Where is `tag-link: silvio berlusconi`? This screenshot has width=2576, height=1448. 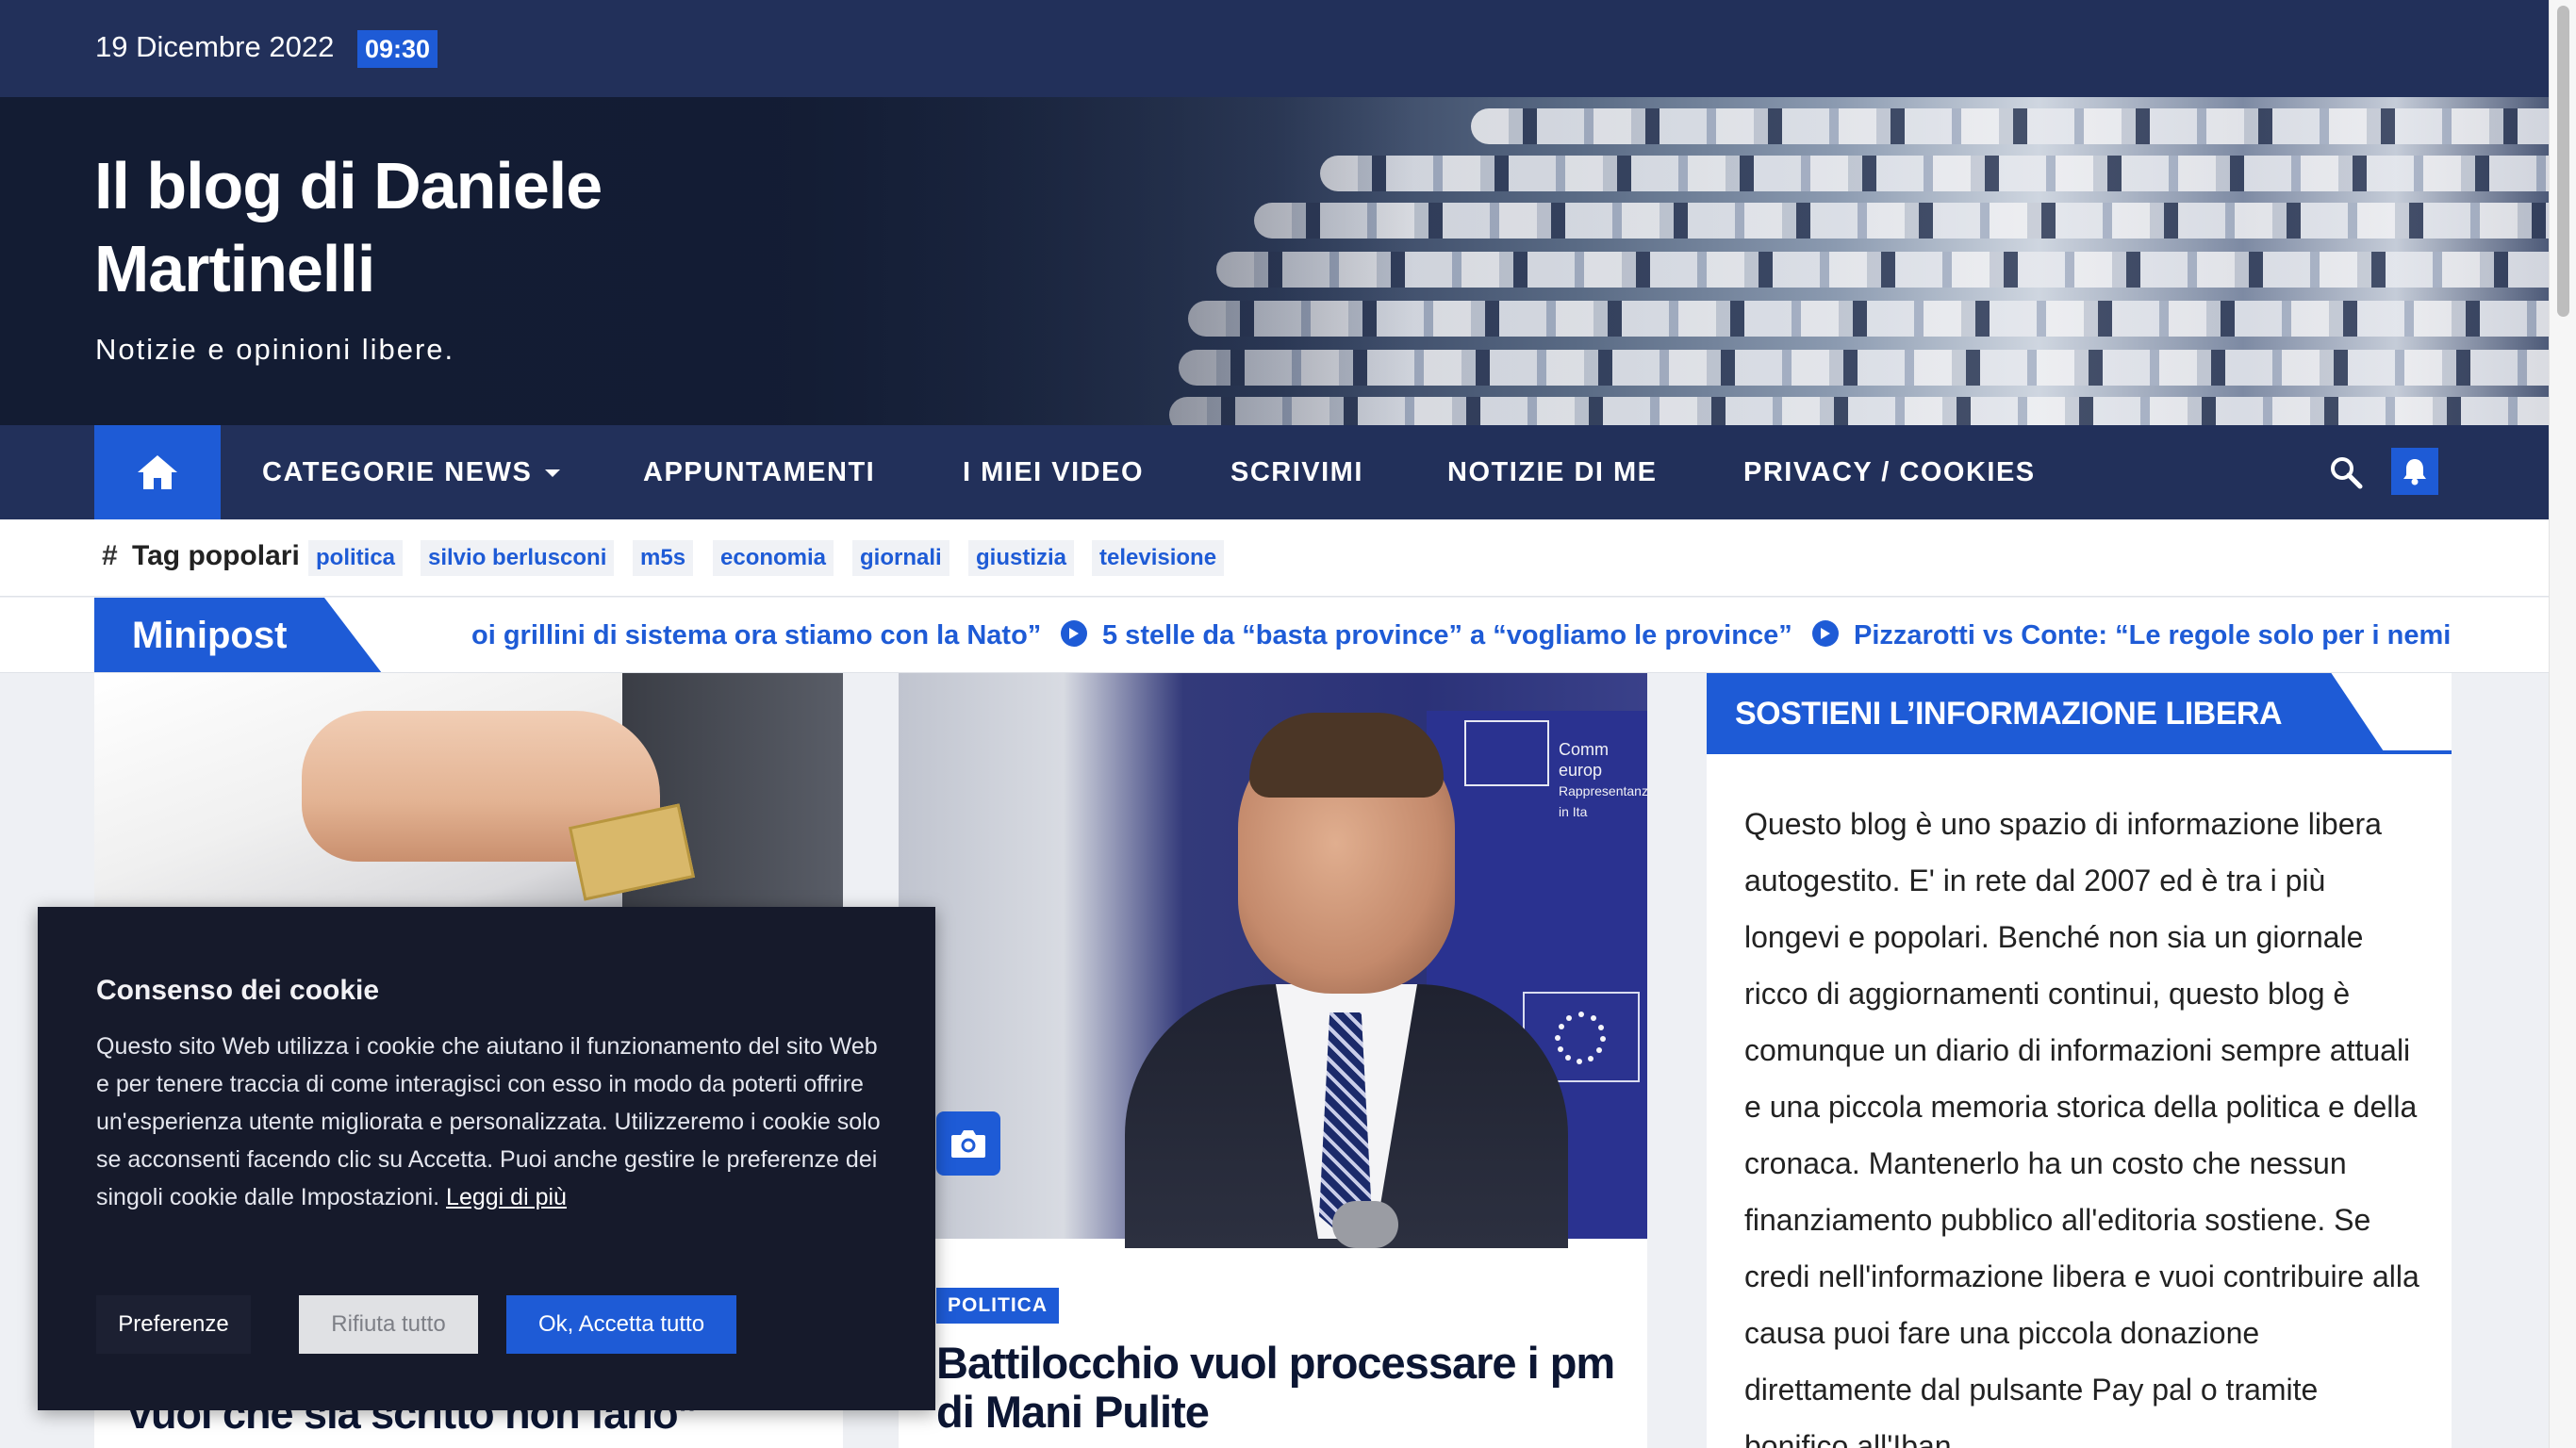 tag-link: silvio berlusconi is located at coordinates (518, 558).